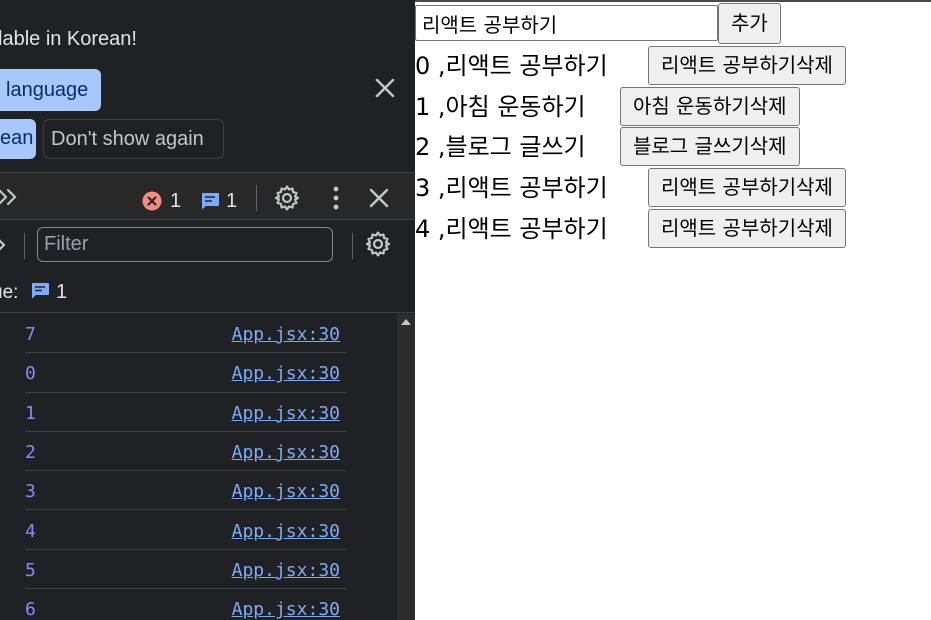  Describe the element at coordinates (152, 201) in the screenshot. I see `error-icon` at that location.